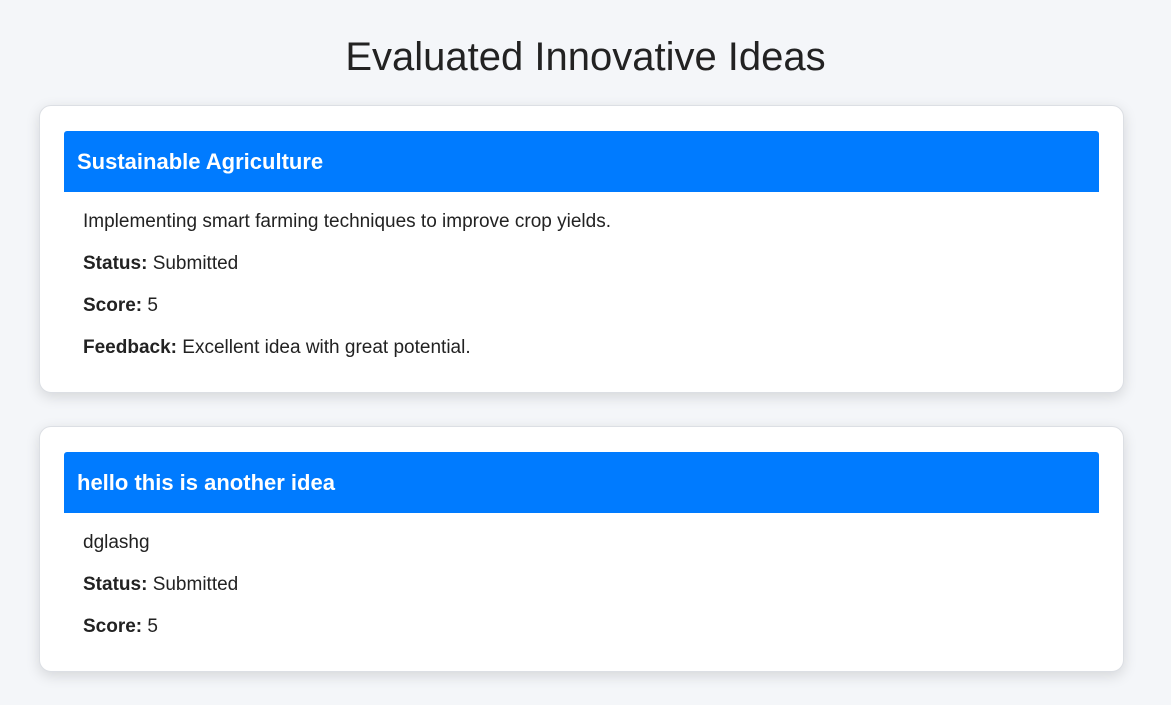  What do you see at coordinates (585, 57) in the screenshot?
I see `page-title: Evaluated Innovative Ideas` at bounding box center [585, 57].